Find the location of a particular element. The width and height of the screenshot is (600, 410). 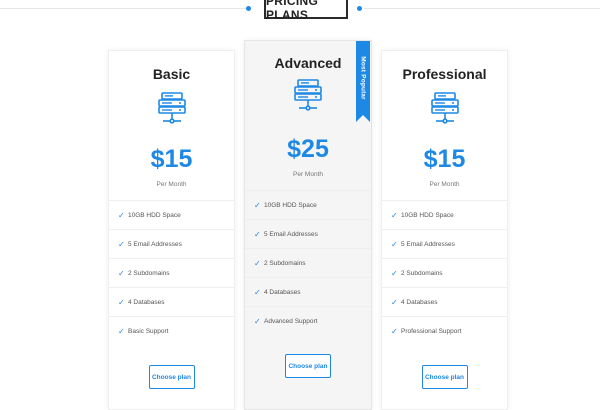

feature-item: ✓ Basic Support is located at coordinates (171, 330).